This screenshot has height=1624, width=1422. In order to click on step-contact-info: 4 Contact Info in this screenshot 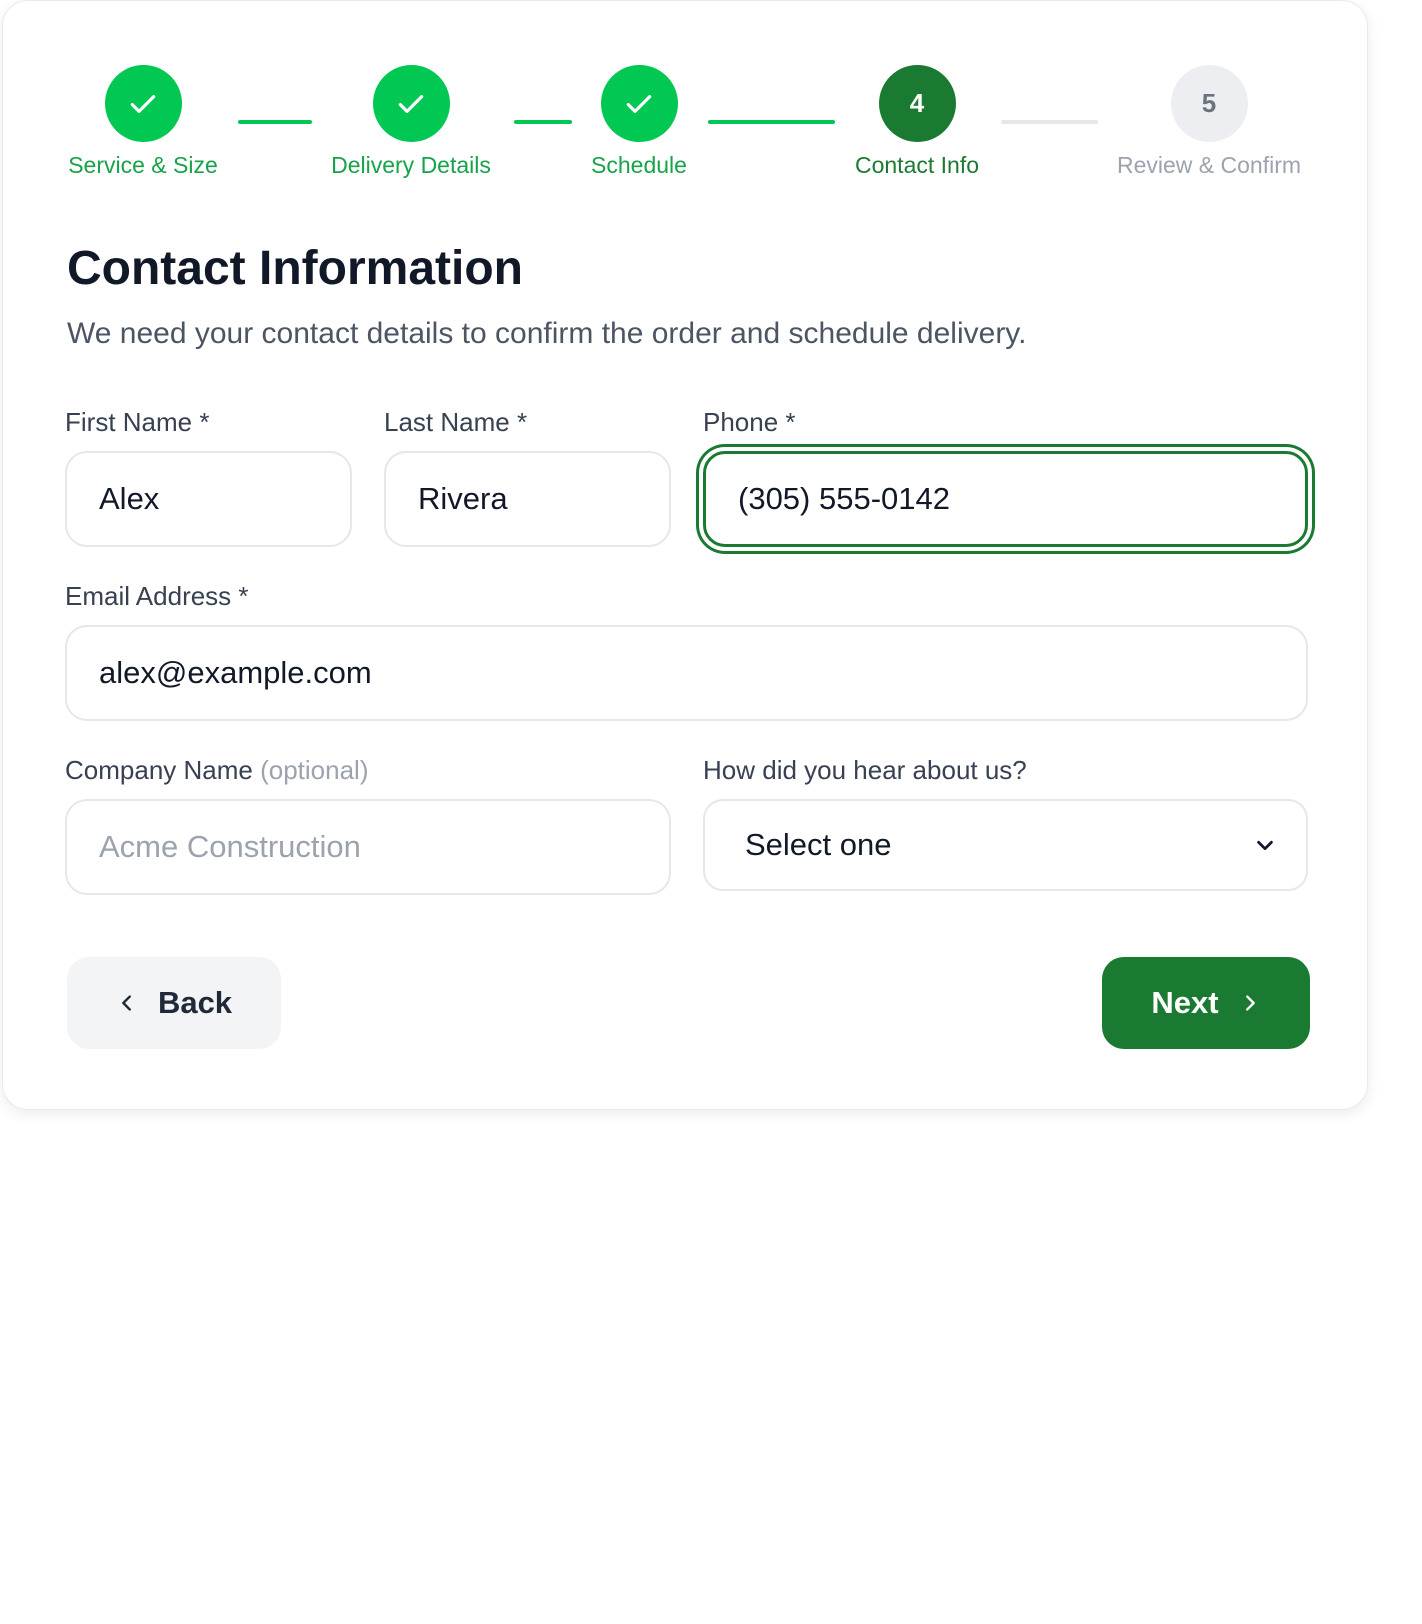, I will do `click(917, 122)`.